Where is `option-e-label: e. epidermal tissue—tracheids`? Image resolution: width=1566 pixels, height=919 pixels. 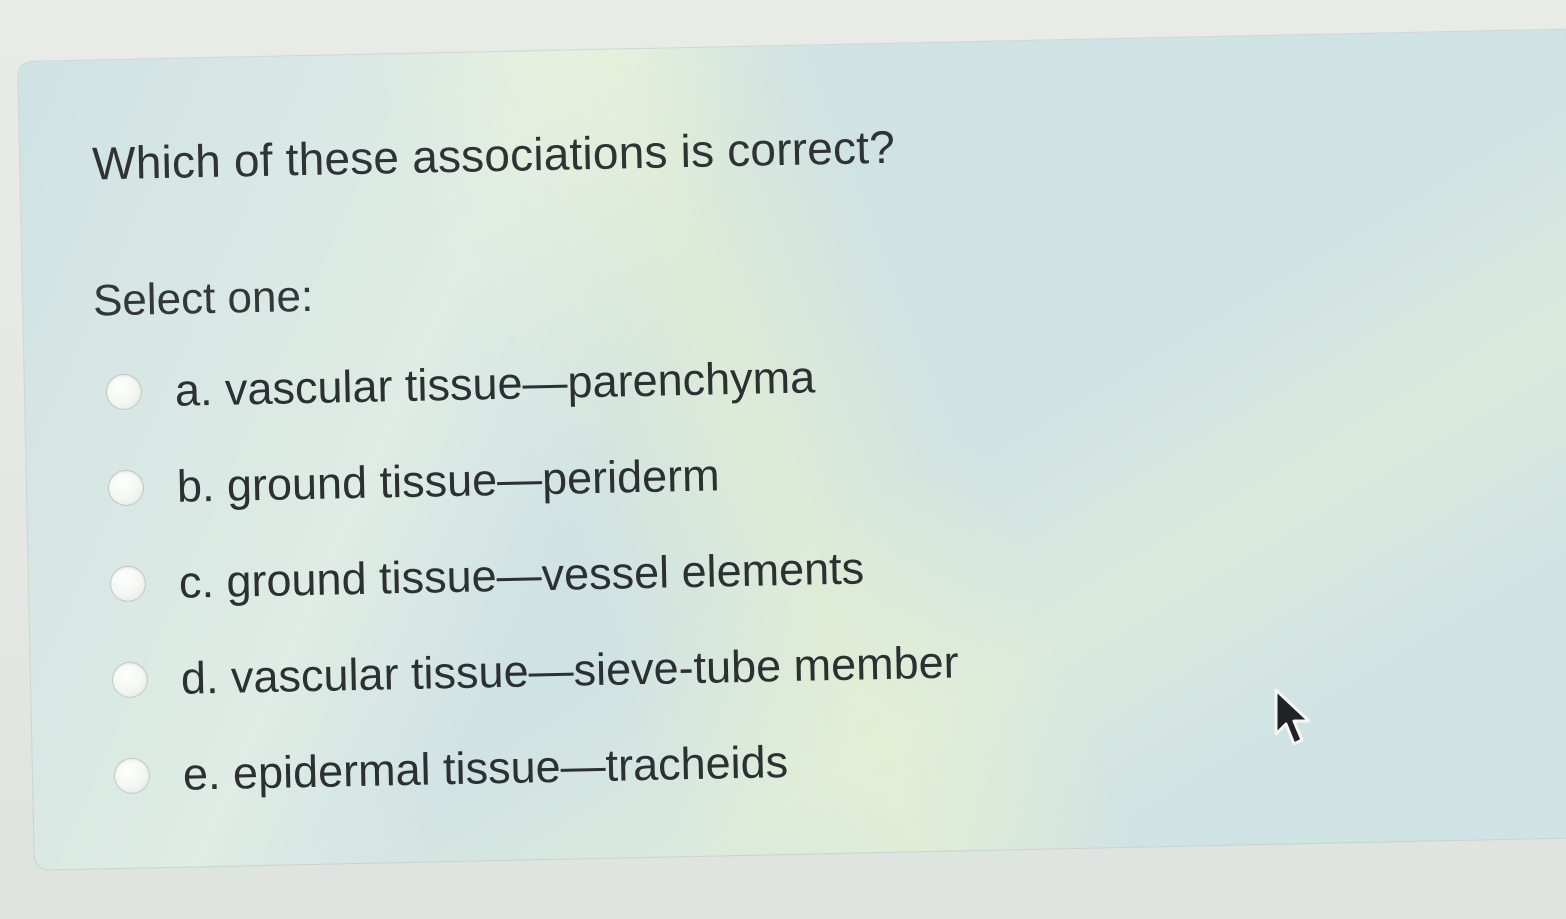 option-e-label: e. epidermal tissue—tracheids is located at coordinates (485, 768).